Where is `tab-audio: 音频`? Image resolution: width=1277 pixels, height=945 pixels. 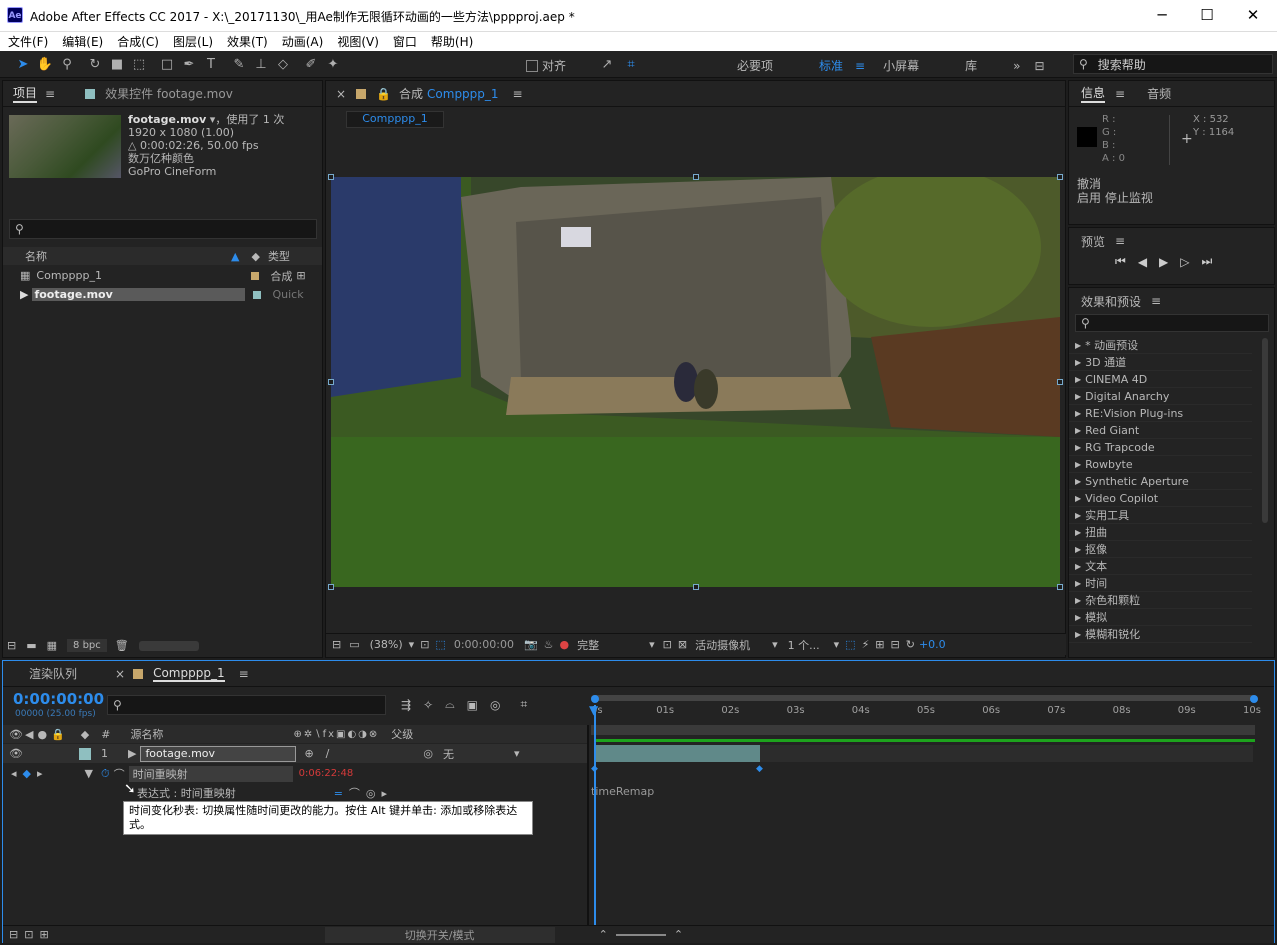
tab-audio: 音频 is located at coordinates (1159, 93).